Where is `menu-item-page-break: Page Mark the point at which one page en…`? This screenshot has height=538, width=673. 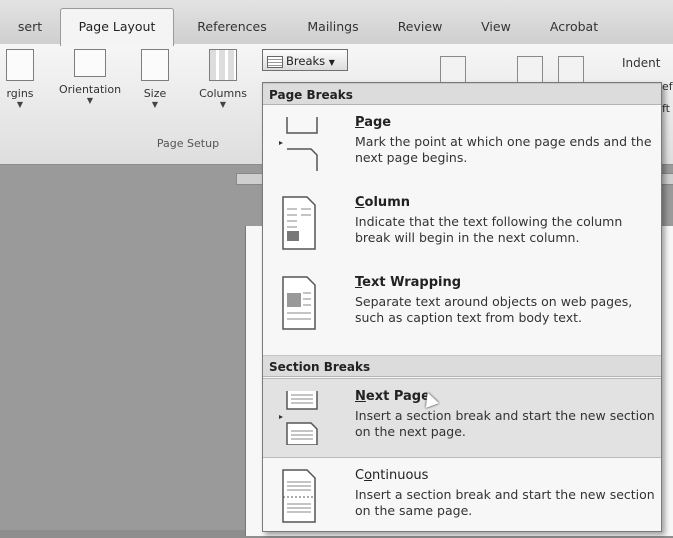 menu-item-page-break: Page Mark the point at which one page en… is located at coordinates (462, 145).